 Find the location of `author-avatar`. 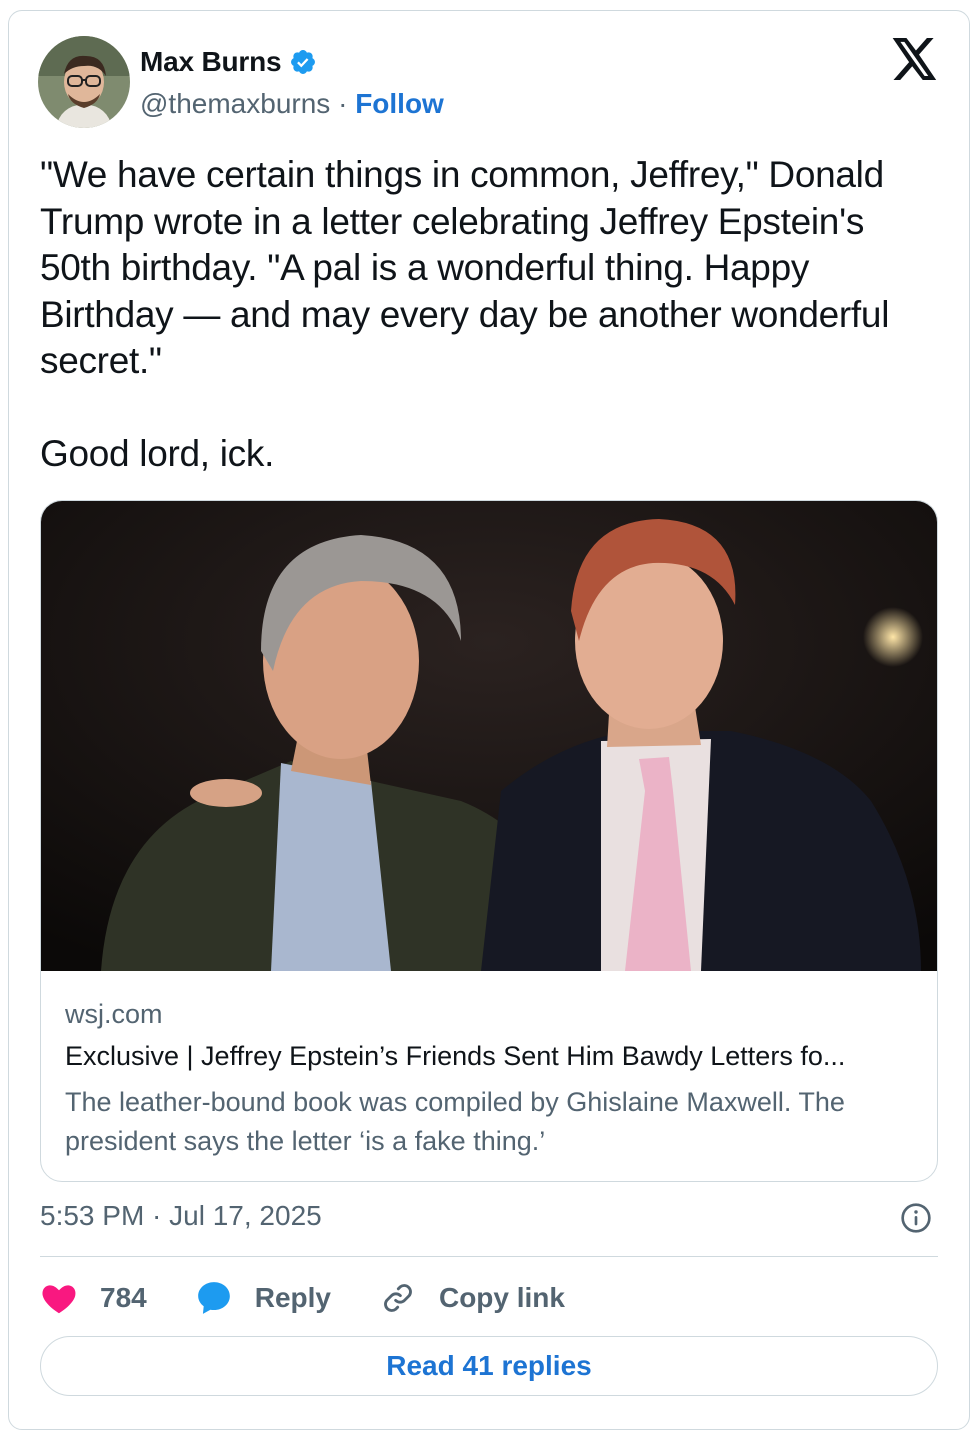

author-avatar is located at coordinates (84, 82).